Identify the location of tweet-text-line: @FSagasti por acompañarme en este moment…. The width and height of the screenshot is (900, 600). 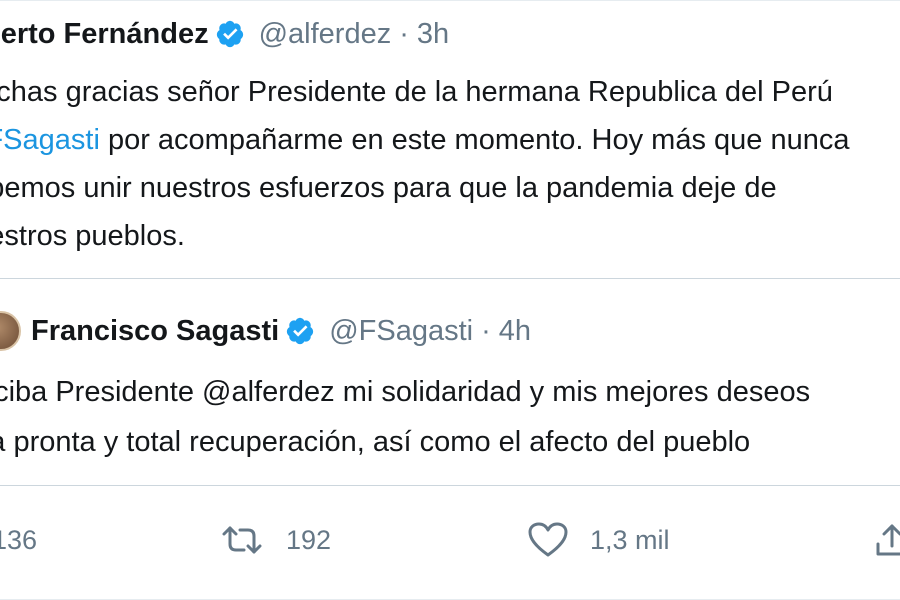
(450, 140).